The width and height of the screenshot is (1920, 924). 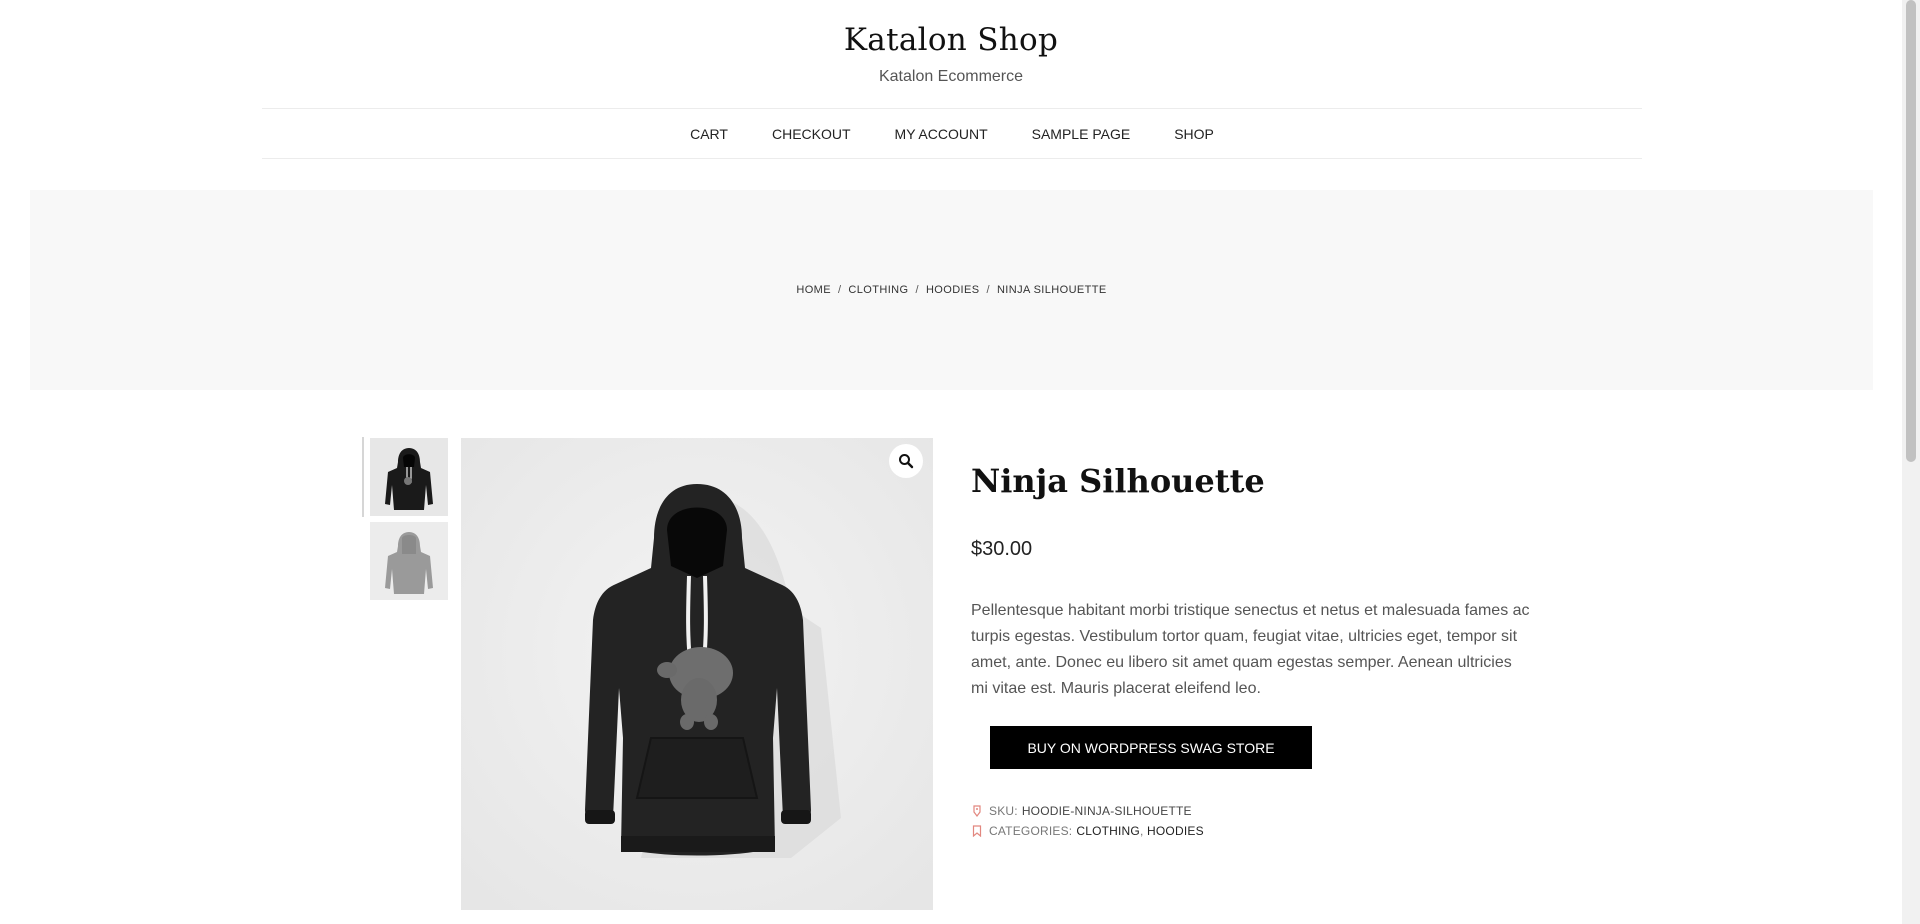 I want to click on bookmark-icon, so click(x=977, y=831).